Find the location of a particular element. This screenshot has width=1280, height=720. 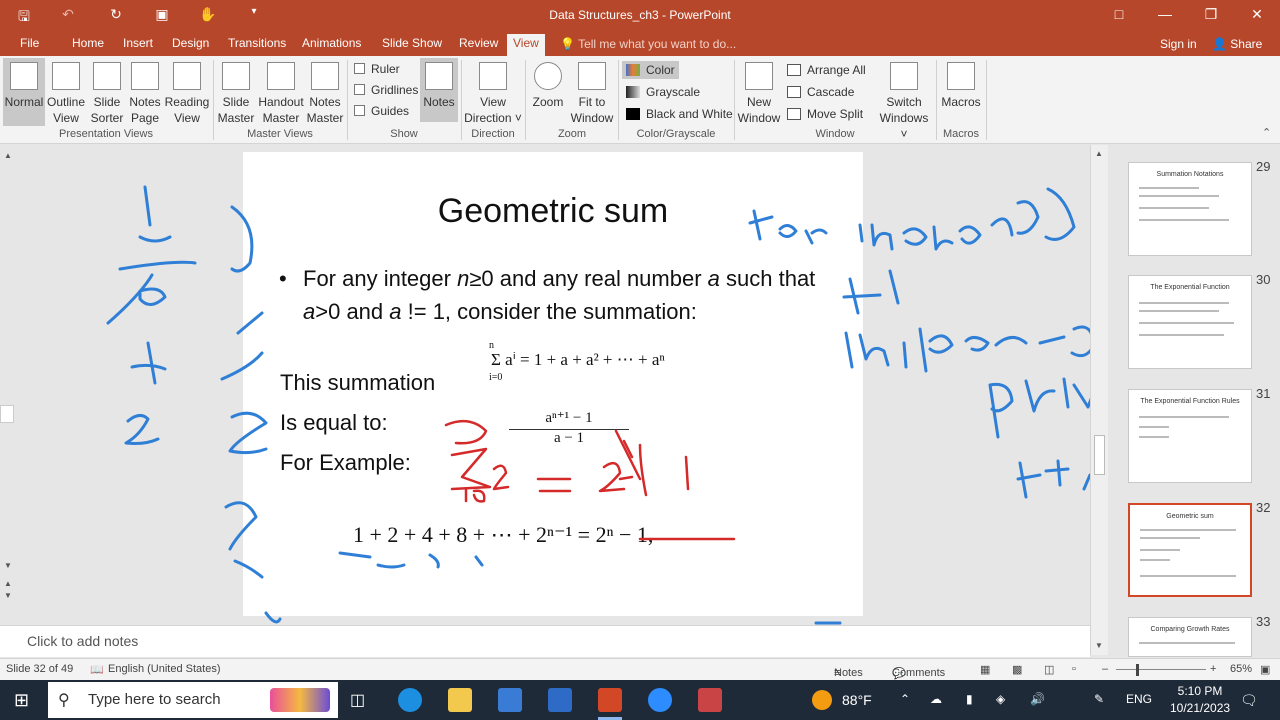

slide-line-example: For Example: is located at coordinates (345, 463).